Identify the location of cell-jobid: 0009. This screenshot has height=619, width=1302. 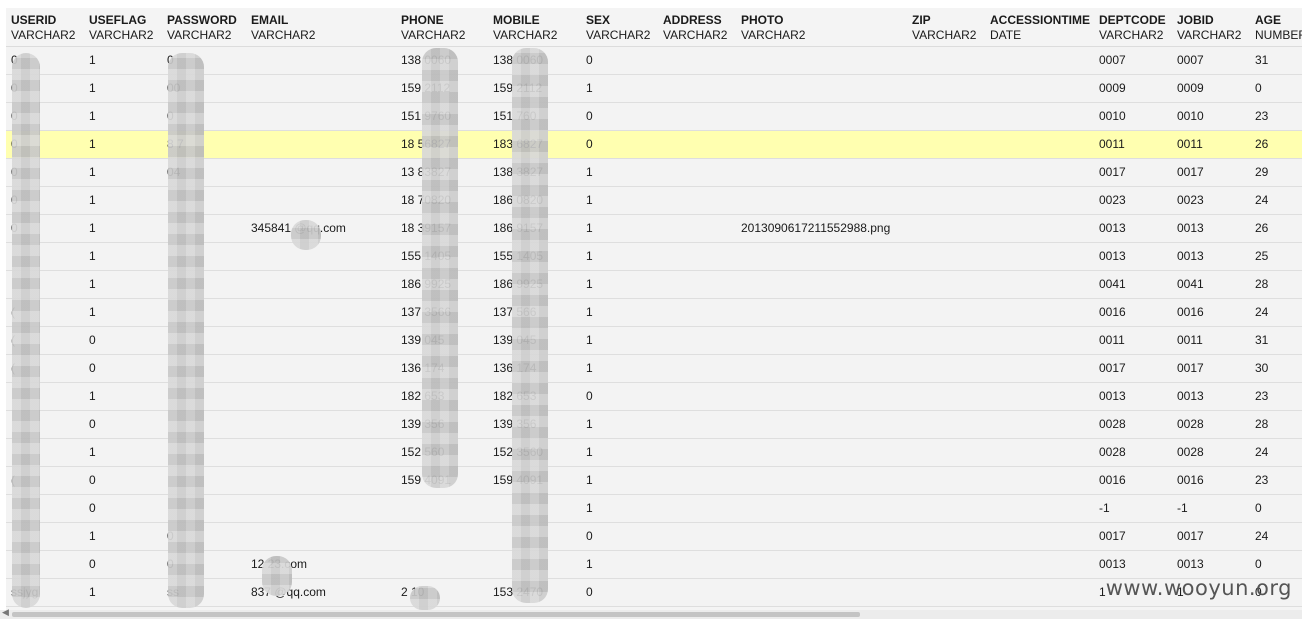
(1211, 88).